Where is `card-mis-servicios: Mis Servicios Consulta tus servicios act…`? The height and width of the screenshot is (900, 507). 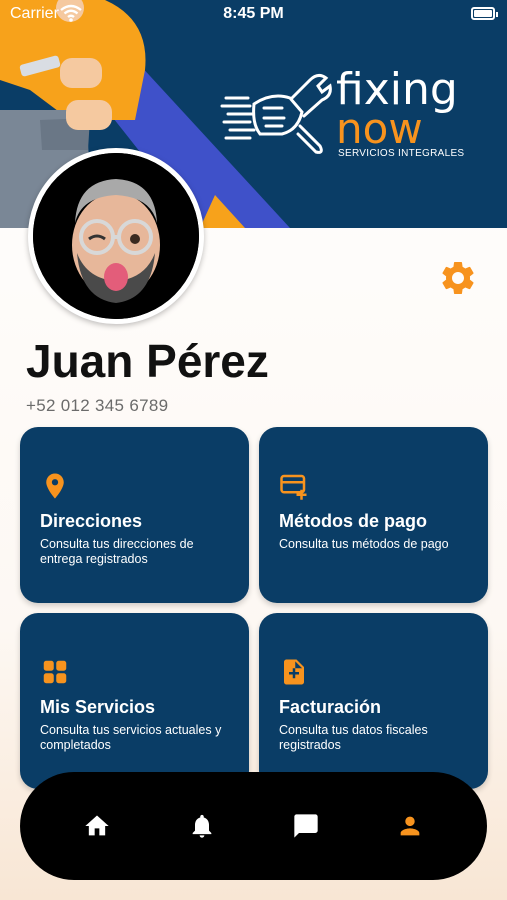 card-mis-servicios: Mis Servicios Consulta tus servicios act… is located at coordinates (134, 701).